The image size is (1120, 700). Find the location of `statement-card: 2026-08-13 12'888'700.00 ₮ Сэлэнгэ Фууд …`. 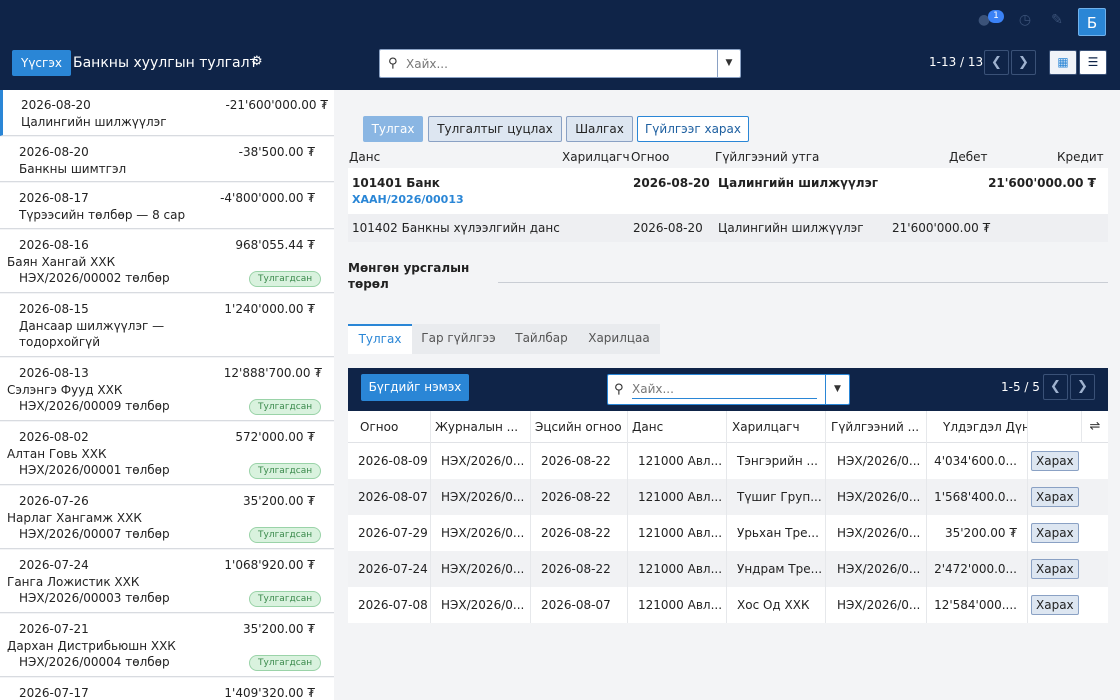

statement-card: 2026-08-13 12'888'700.00 ₮ Сэлэнгэ Фууд … is located at coordinates (167, 389).